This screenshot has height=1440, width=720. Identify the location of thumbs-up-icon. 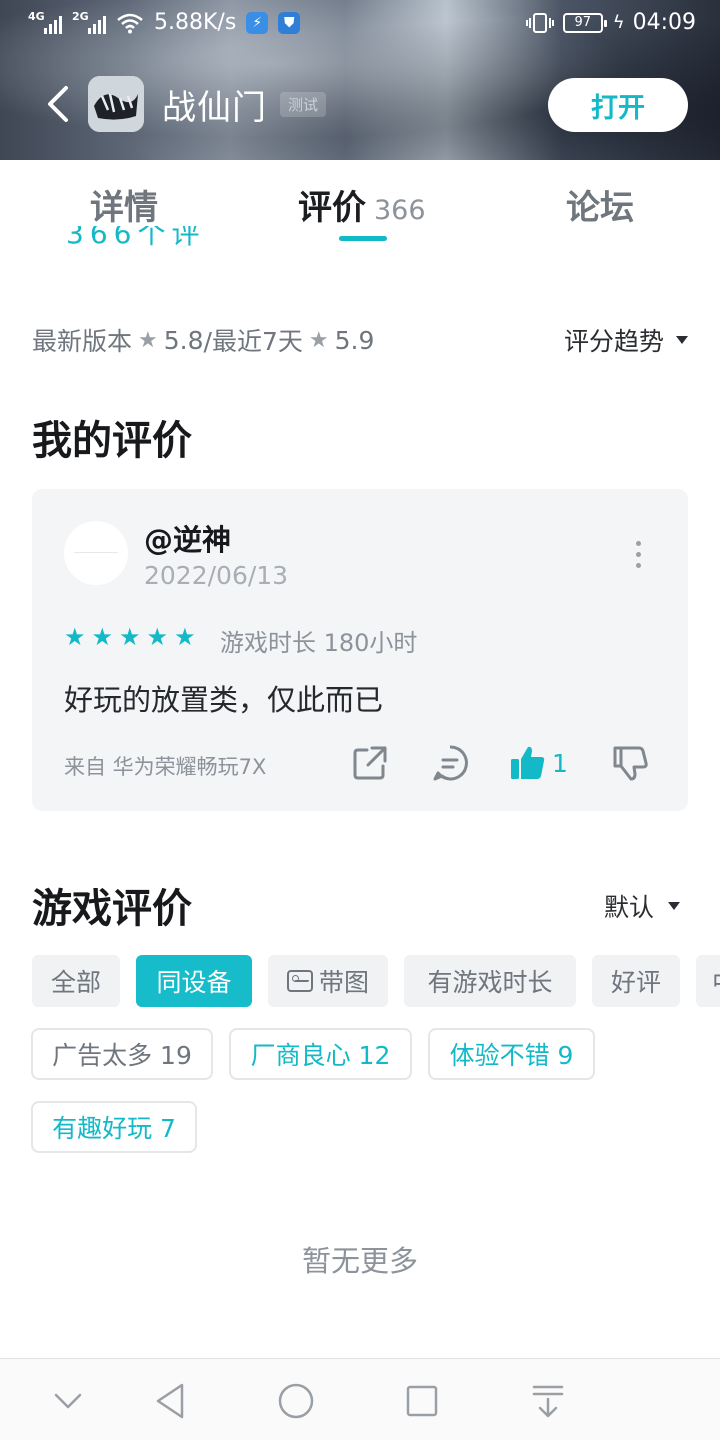
(528, 762).